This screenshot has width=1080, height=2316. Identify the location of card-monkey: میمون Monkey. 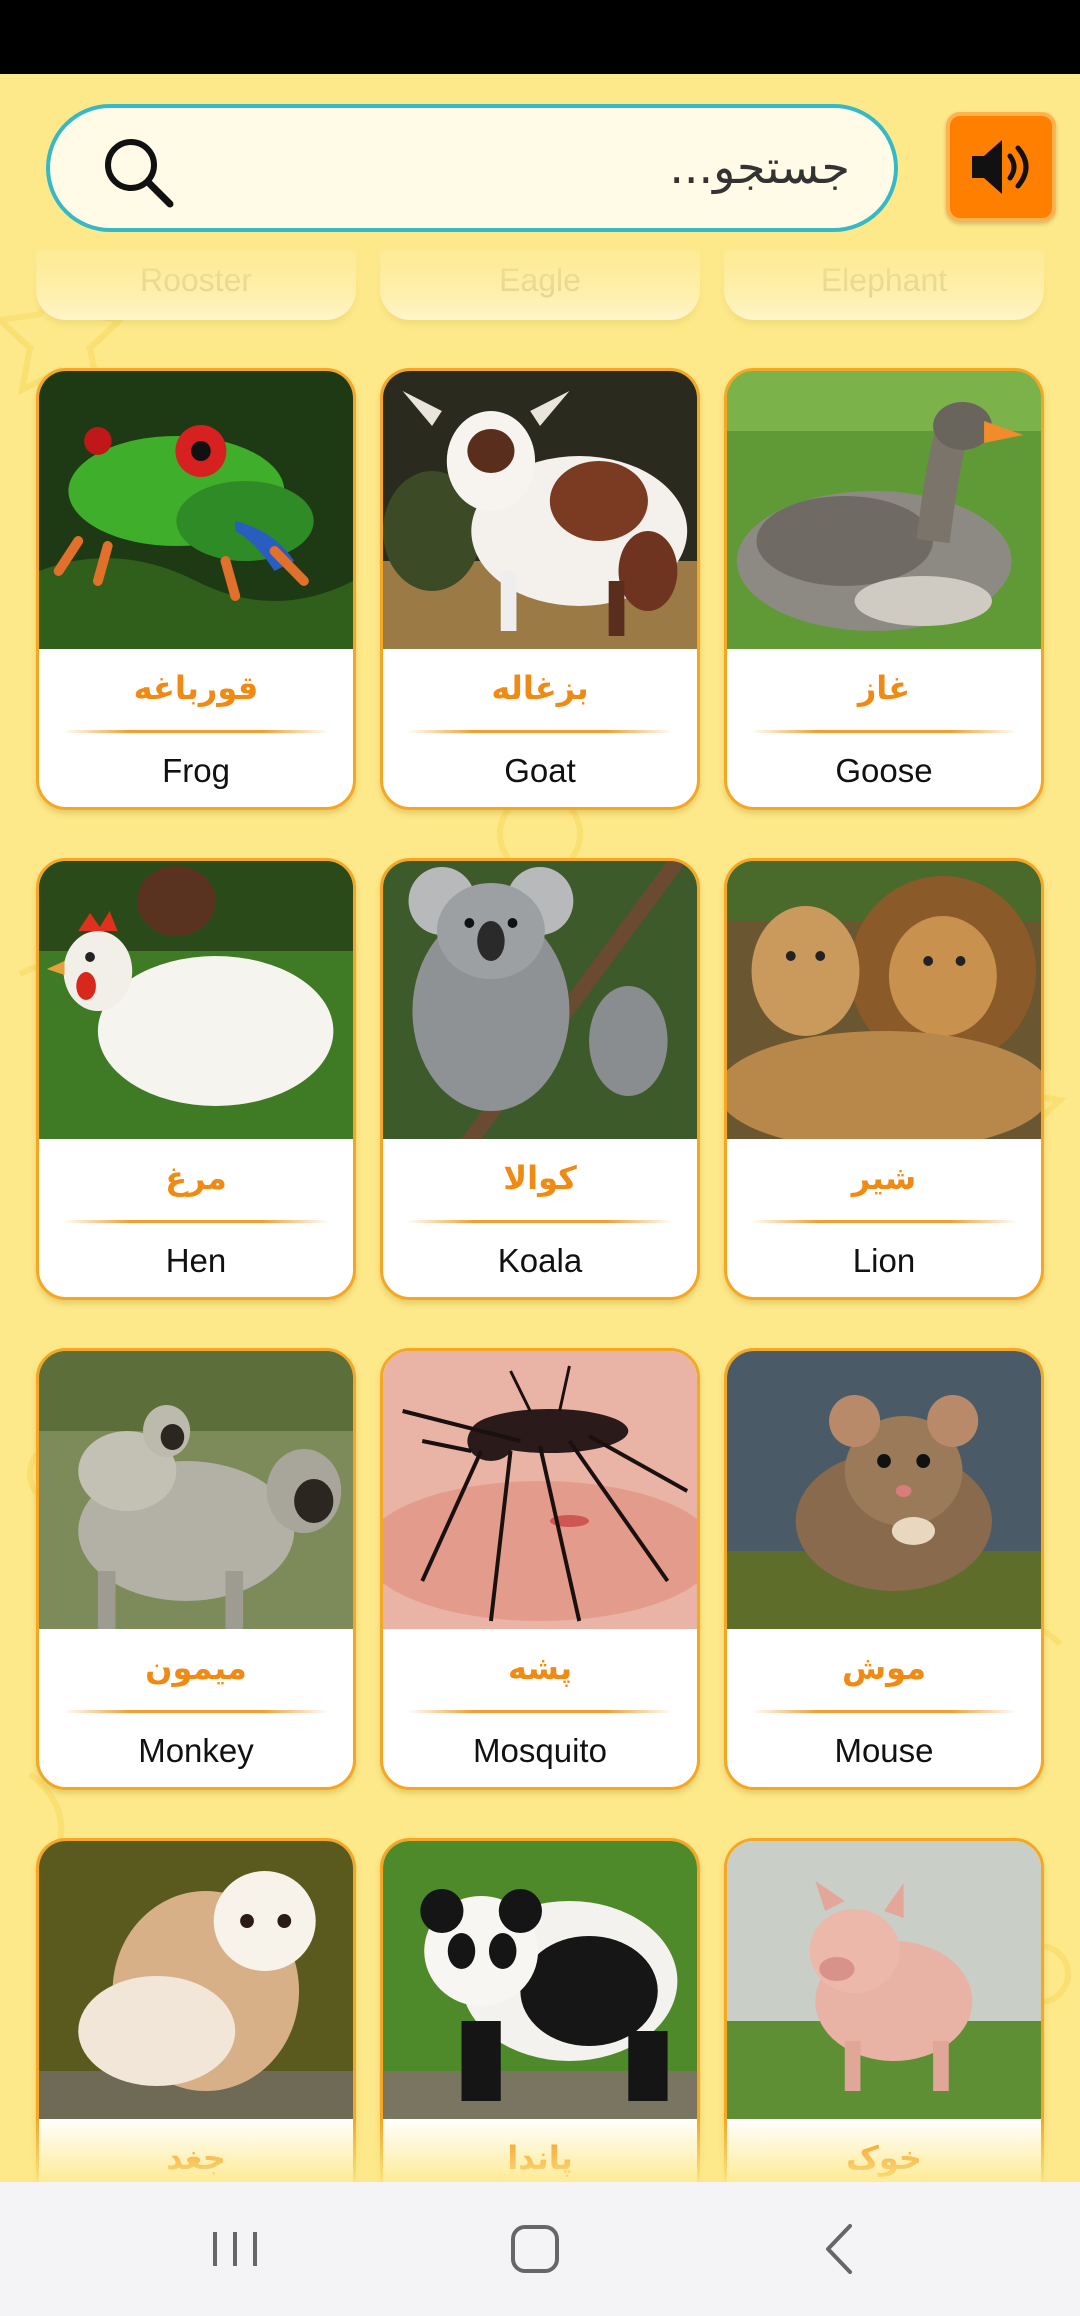
(196, 1569).